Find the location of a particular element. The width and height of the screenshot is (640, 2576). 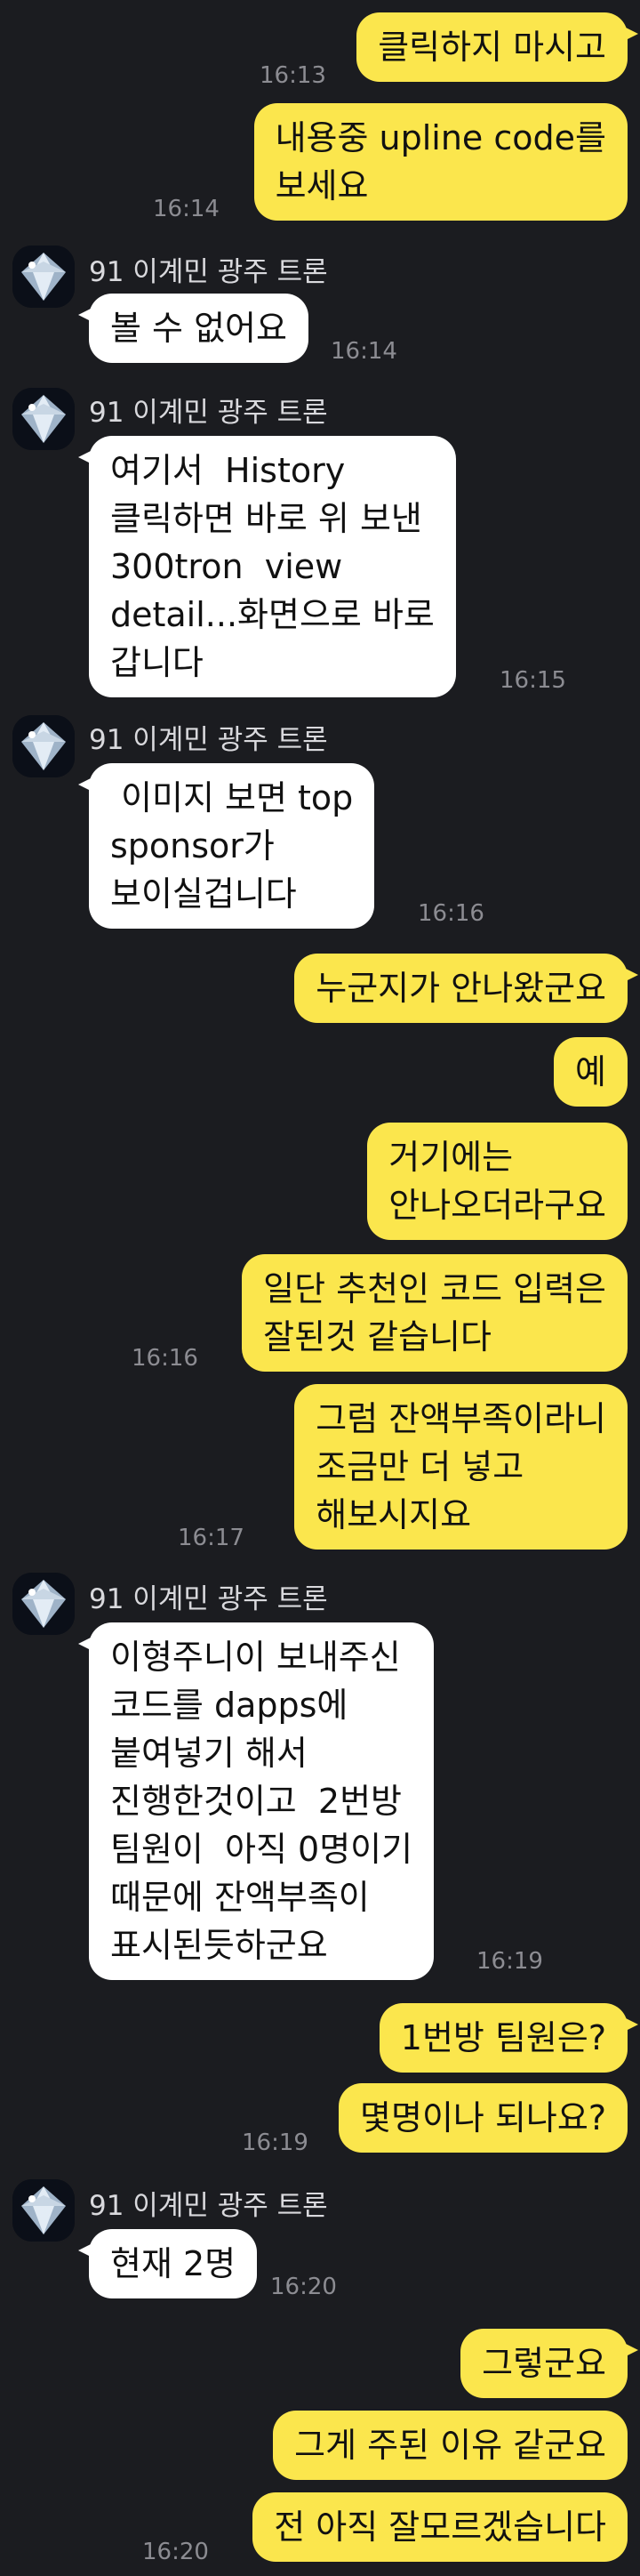

my-message: 클릭하지 마시고 is located at coordinates (497, 47).